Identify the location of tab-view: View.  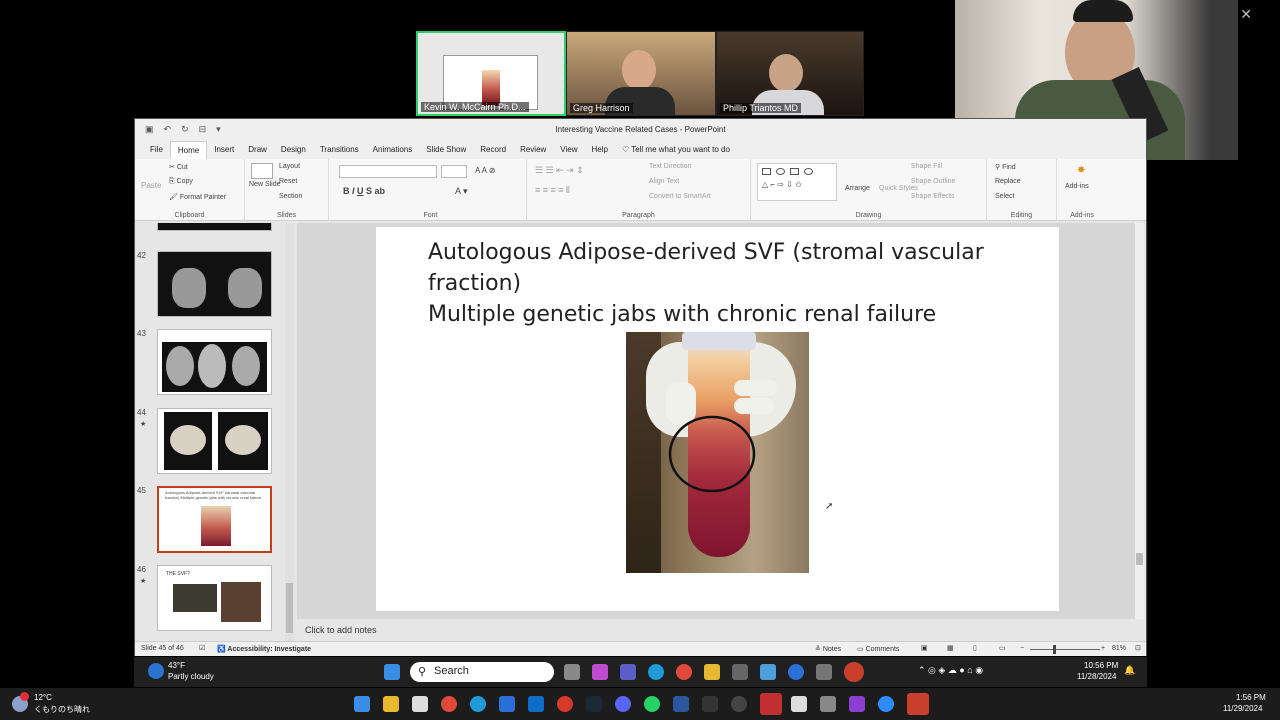
(568, 150).